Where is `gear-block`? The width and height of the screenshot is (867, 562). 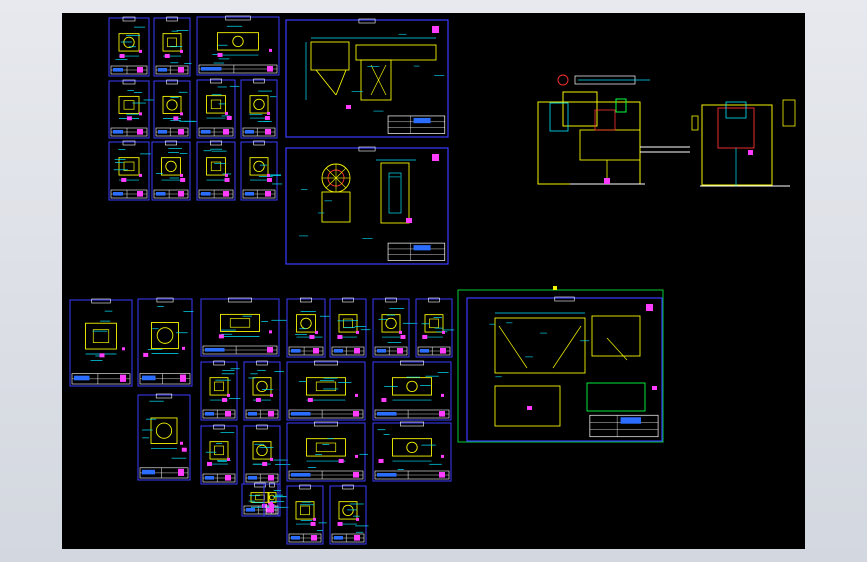 gear-block is located at coordinates (605, 120).